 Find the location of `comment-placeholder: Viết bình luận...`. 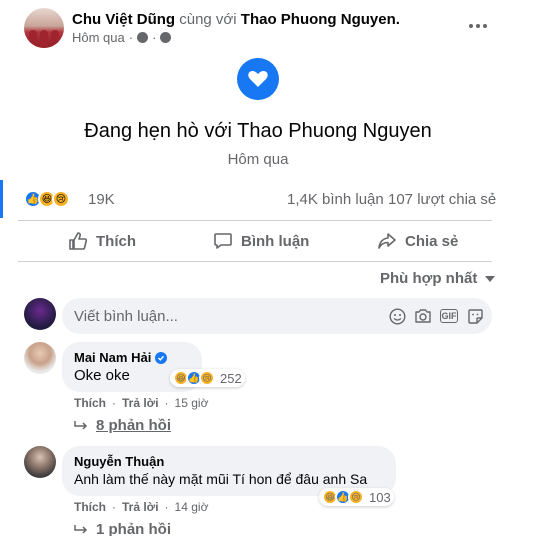

comment-placeholder: Viết bình luận... is located at coordinates (126, 316).